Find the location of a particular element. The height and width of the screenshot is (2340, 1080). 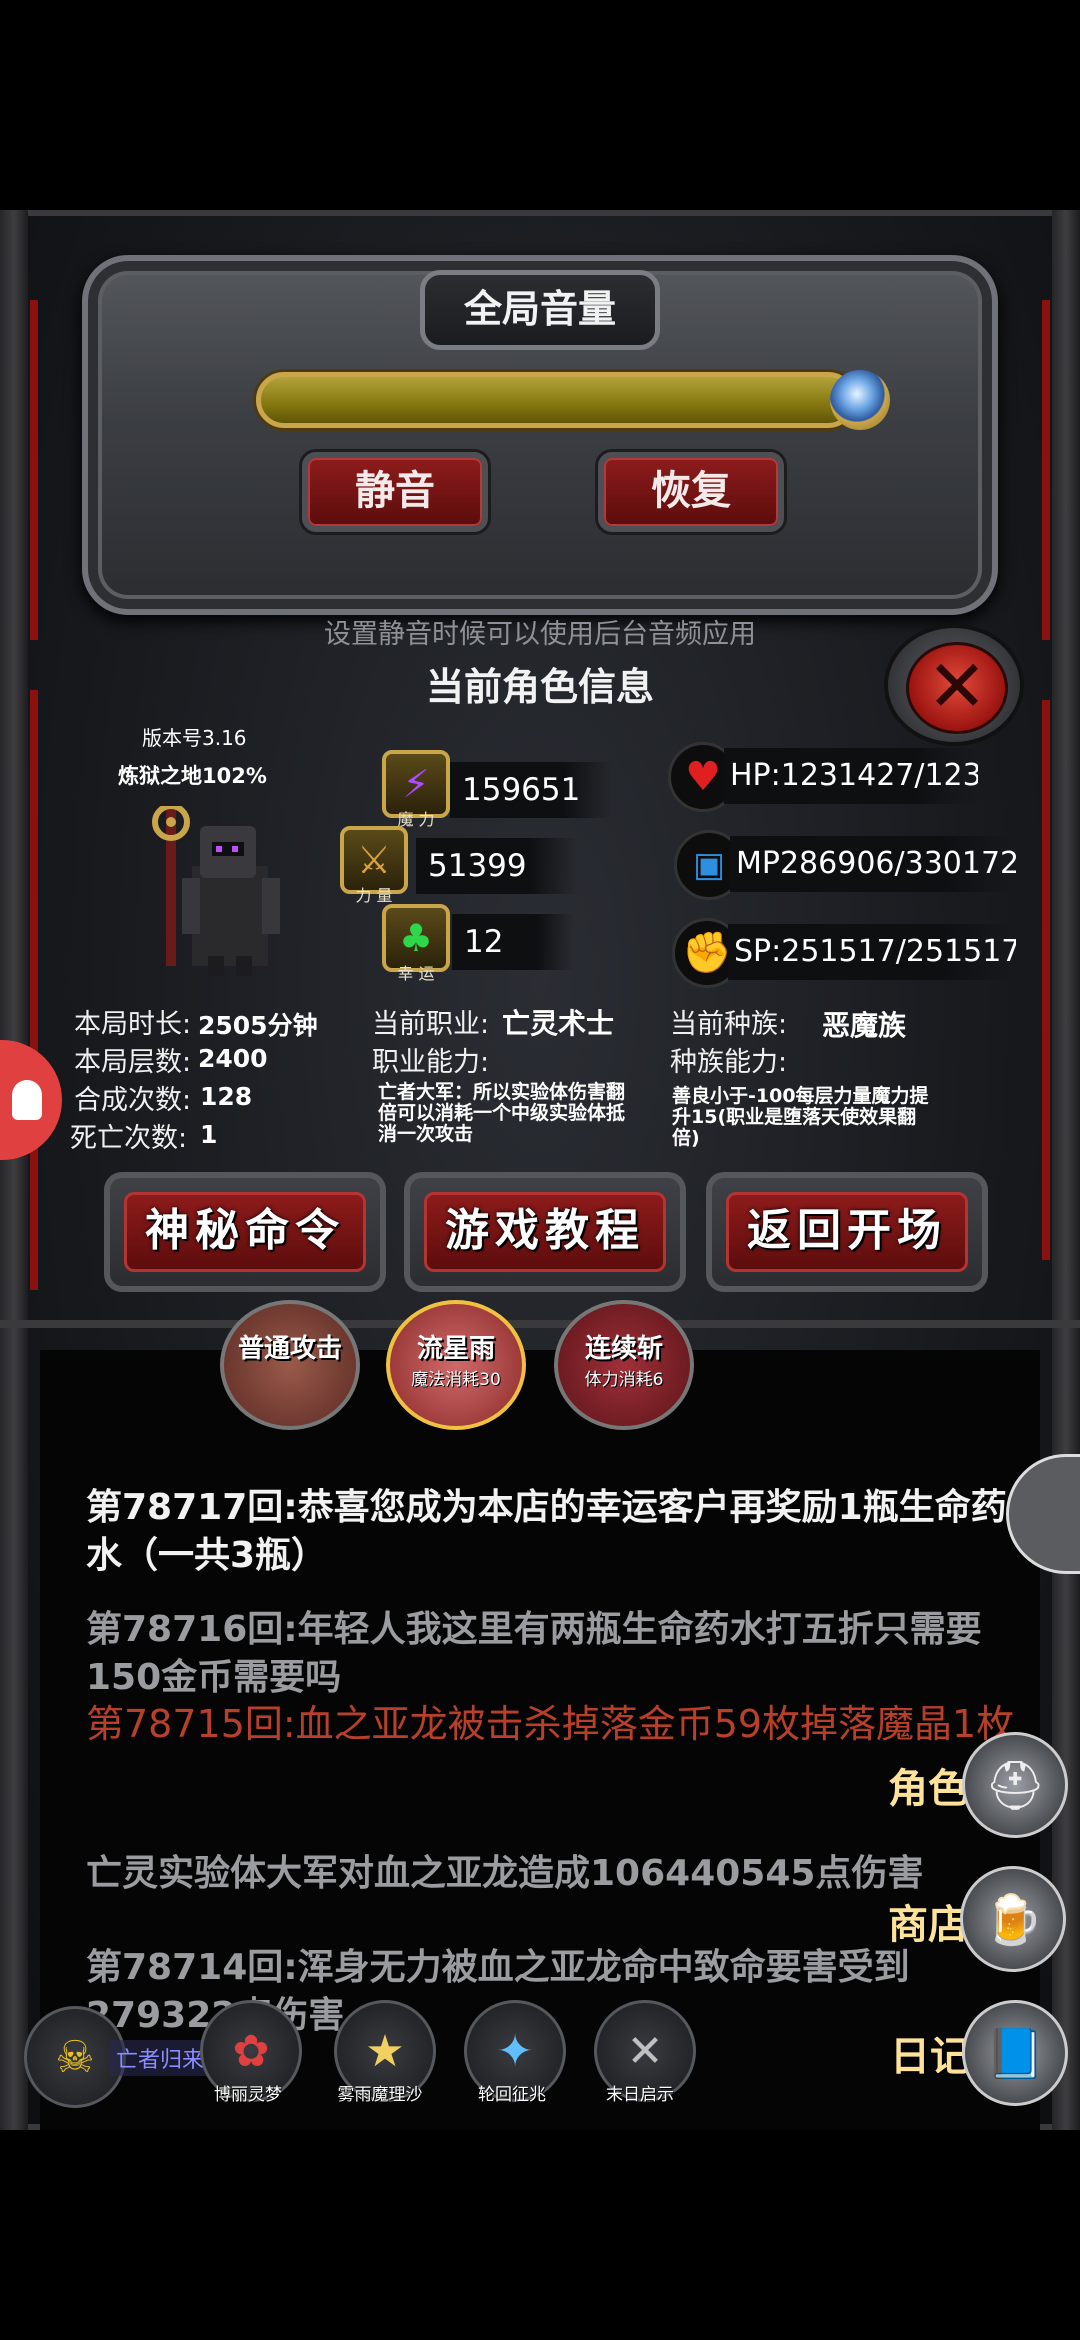

luck-label: 幸 运 is located at coordinates (416, 973).